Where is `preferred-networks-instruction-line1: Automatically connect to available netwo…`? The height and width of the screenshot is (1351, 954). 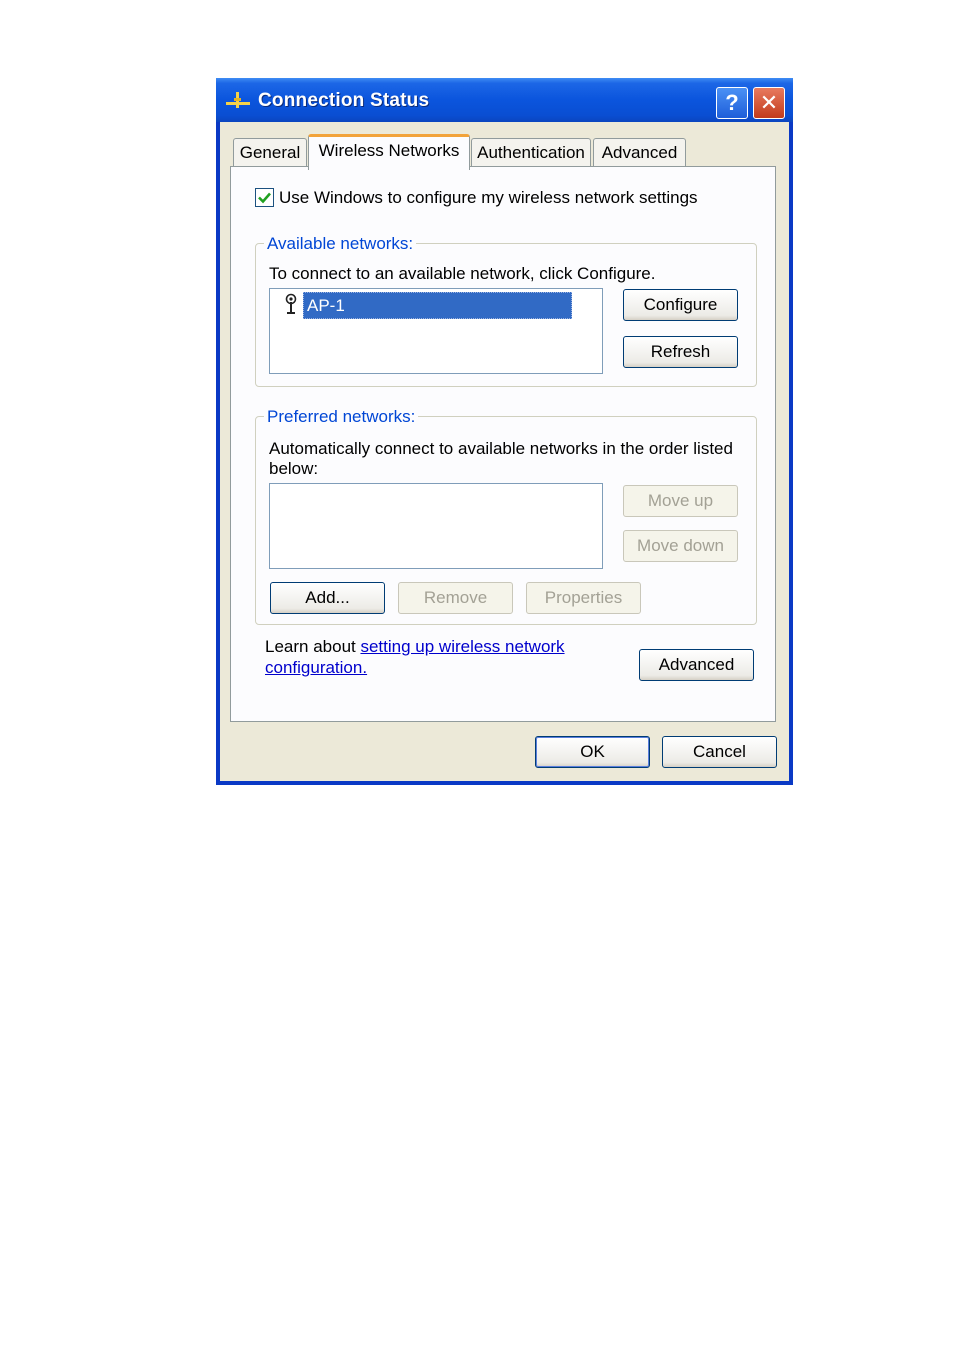
preferred-networks-instruction-line1: Automatically connect to available netwo… is located at coordinates (501, 448).